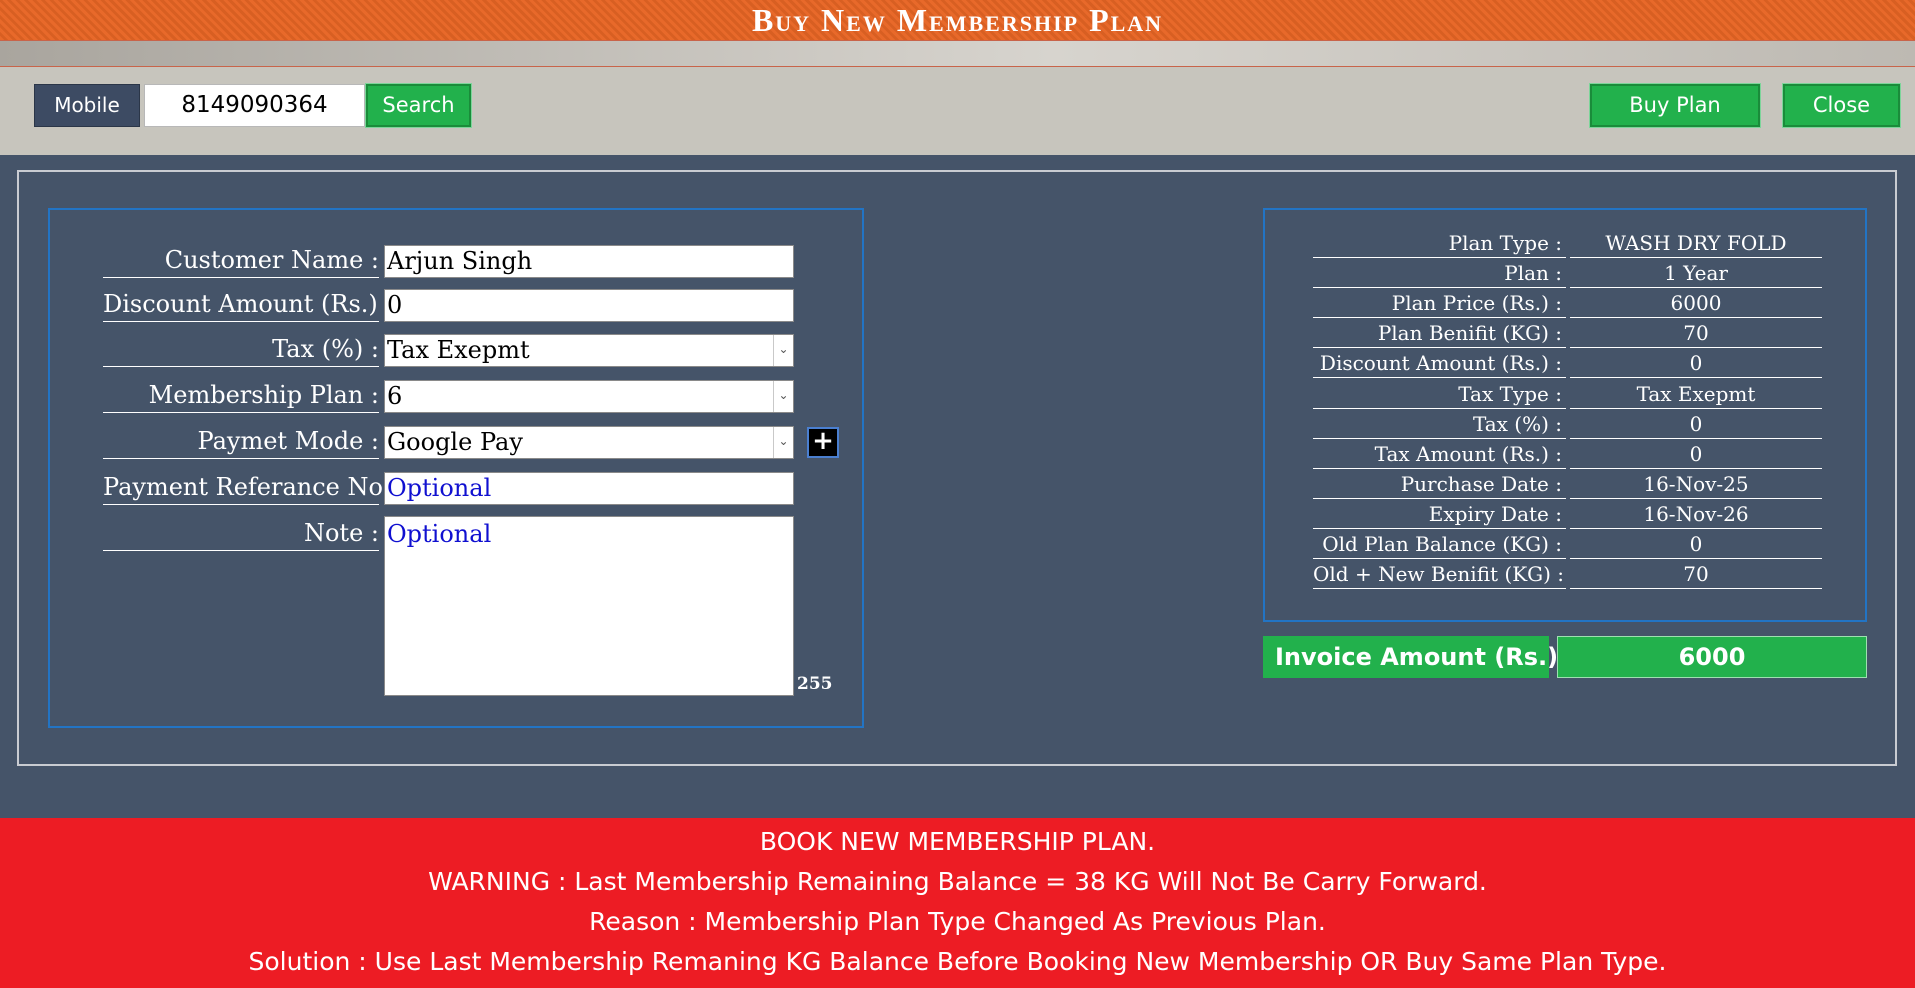  Describe the element at coordinates (1439, 485) in the screenshot. I see `summary-row-label: Purchase Date :` at that location.